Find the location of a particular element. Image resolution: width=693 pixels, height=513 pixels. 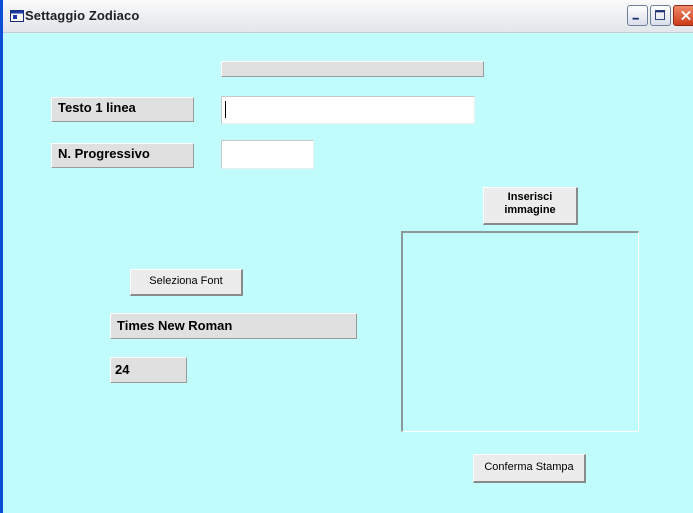

progressive-field is located at coordinates (267, 154).